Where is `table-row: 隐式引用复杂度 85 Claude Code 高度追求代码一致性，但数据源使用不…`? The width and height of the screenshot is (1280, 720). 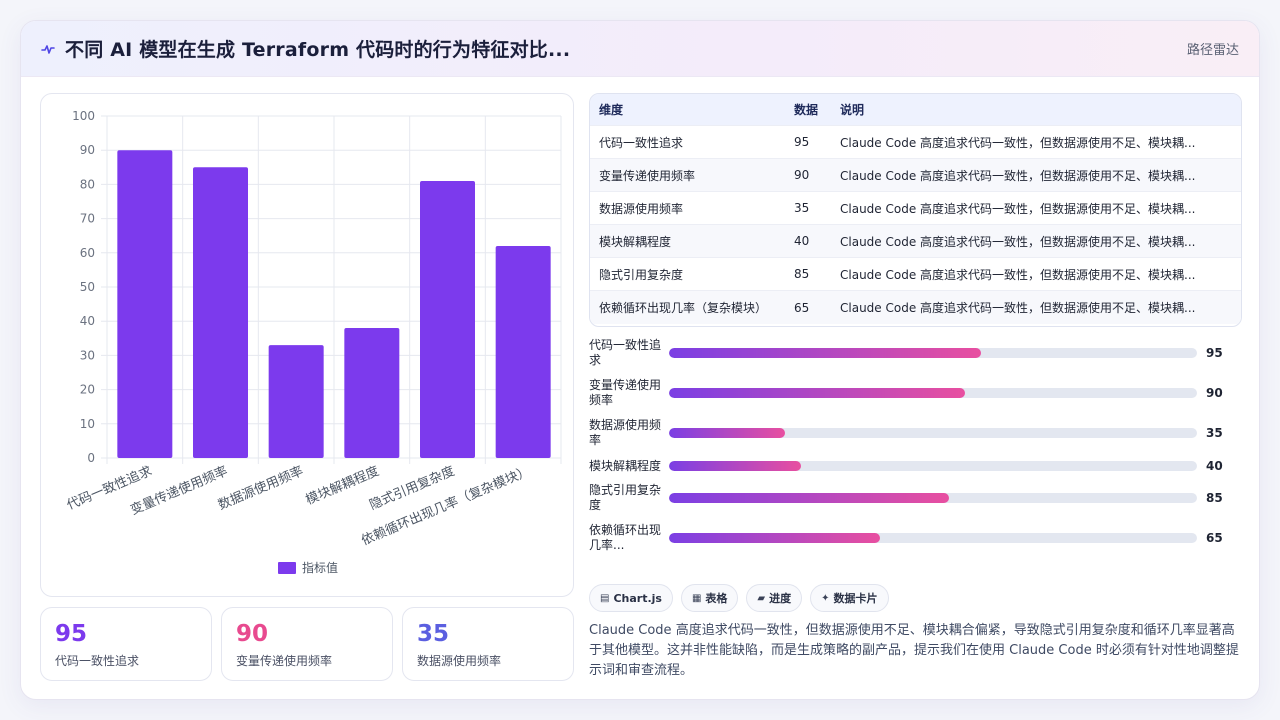
table-row: 隐式引用复杂度 85 Claude Code 高度追求代码一致性，但数据源使用不… is located at coordinates (915, 274).